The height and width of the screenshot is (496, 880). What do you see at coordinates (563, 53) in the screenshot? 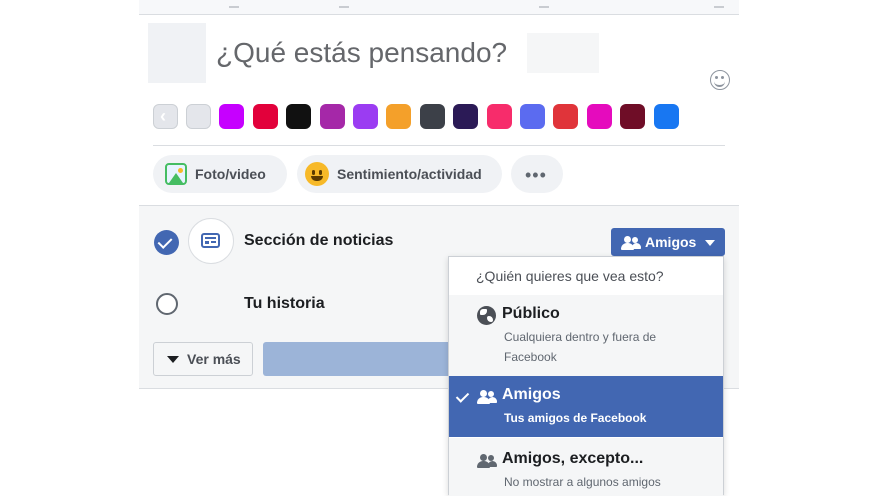
I see `text-cursor-area` at bounding box center [563, 53].